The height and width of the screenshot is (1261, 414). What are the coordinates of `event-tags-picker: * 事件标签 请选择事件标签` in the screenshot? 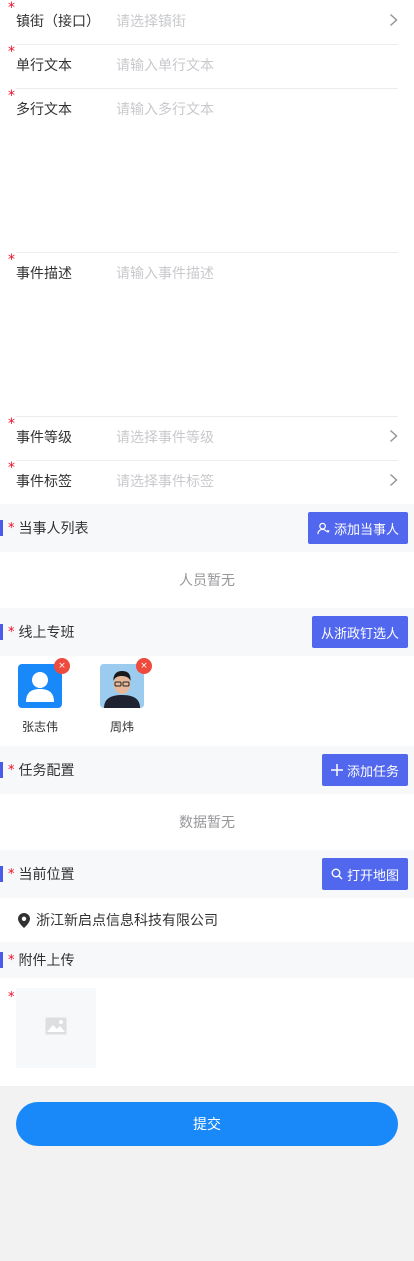 It's located at (207, 482).